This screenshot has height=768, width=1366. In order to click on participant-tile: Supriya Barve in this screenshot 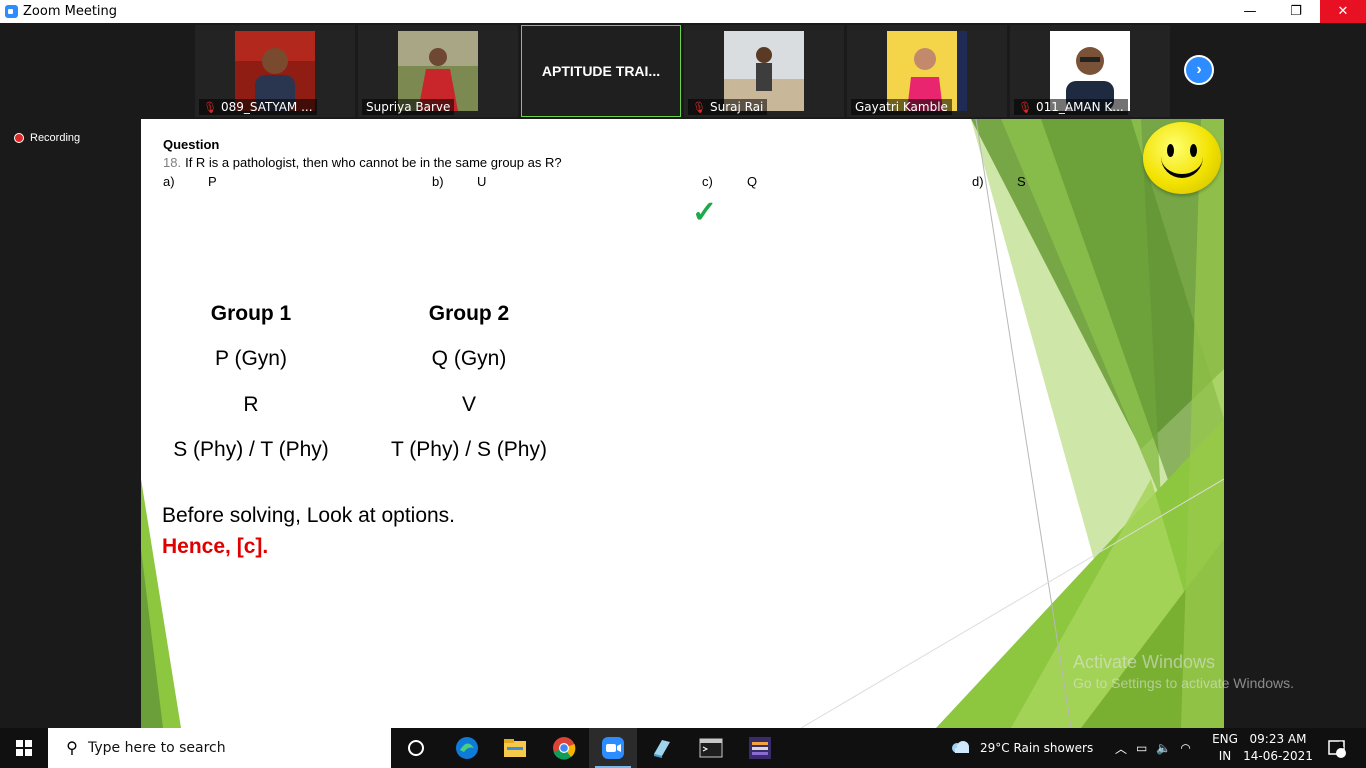, I will do `click(438, 71)`.